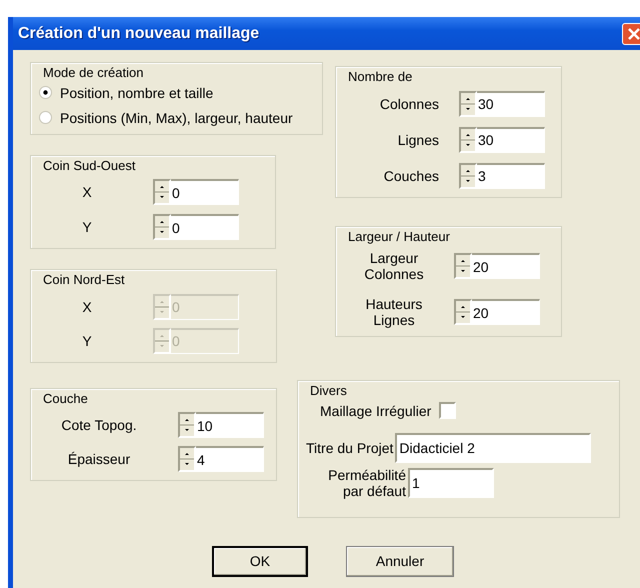 The image size is (640, 588). I want to click on group-title: Couche, so click(65, 398).